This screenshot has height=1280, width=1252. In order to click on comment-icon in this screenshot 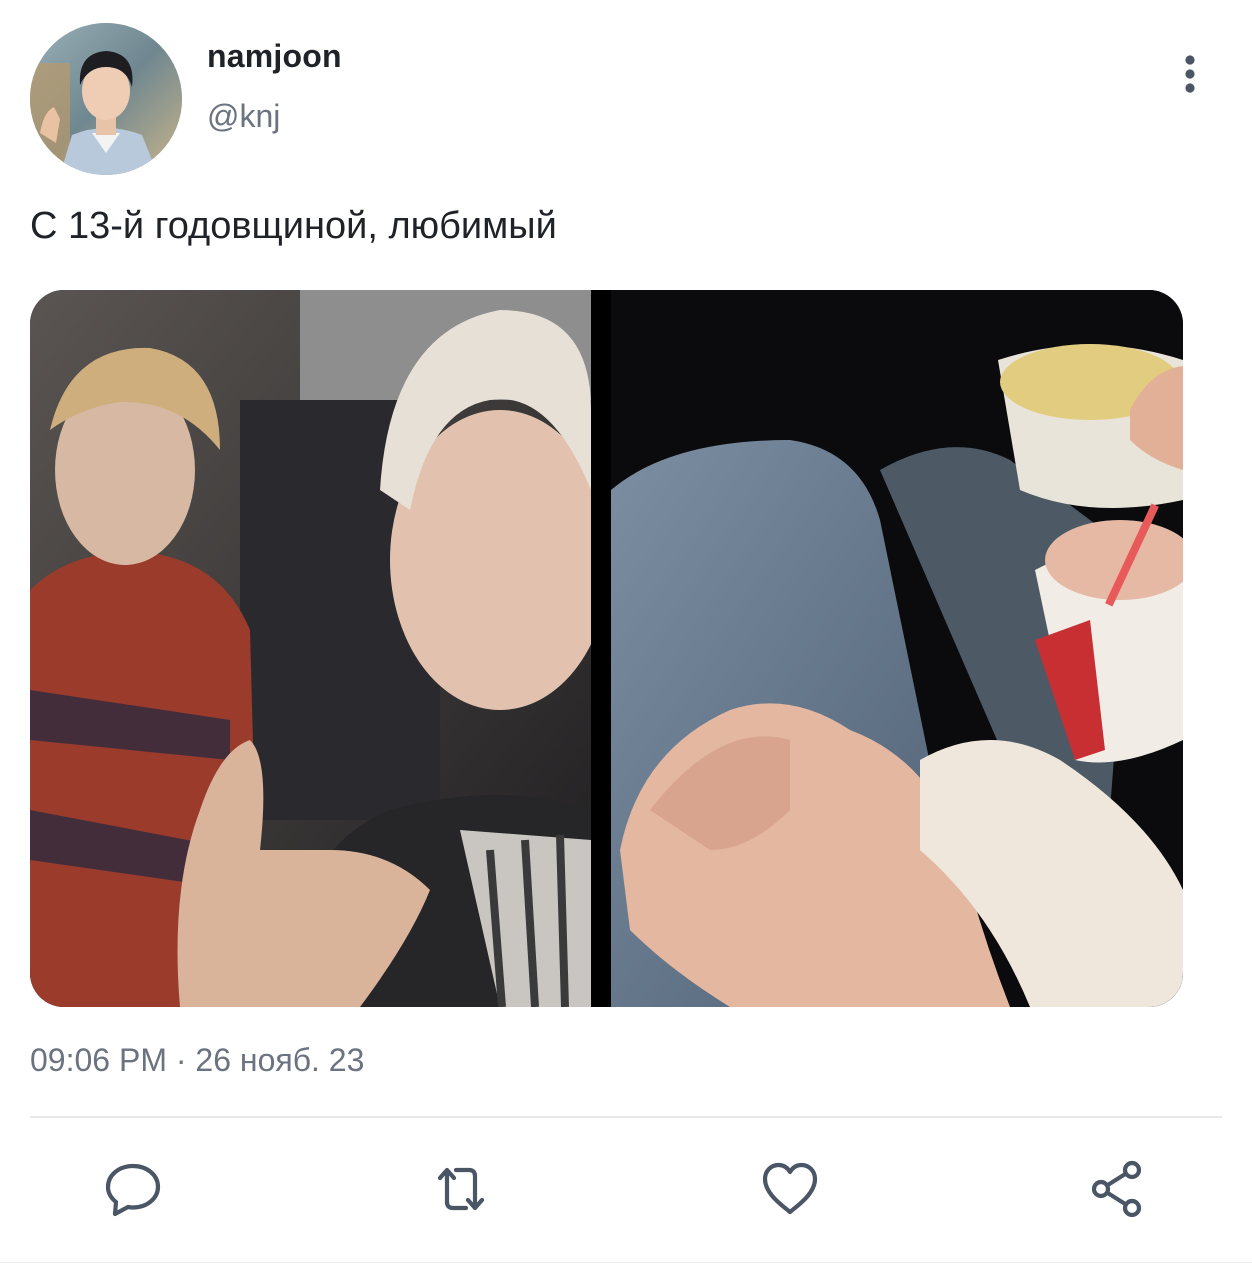, I will do `click(133, 1190)`.